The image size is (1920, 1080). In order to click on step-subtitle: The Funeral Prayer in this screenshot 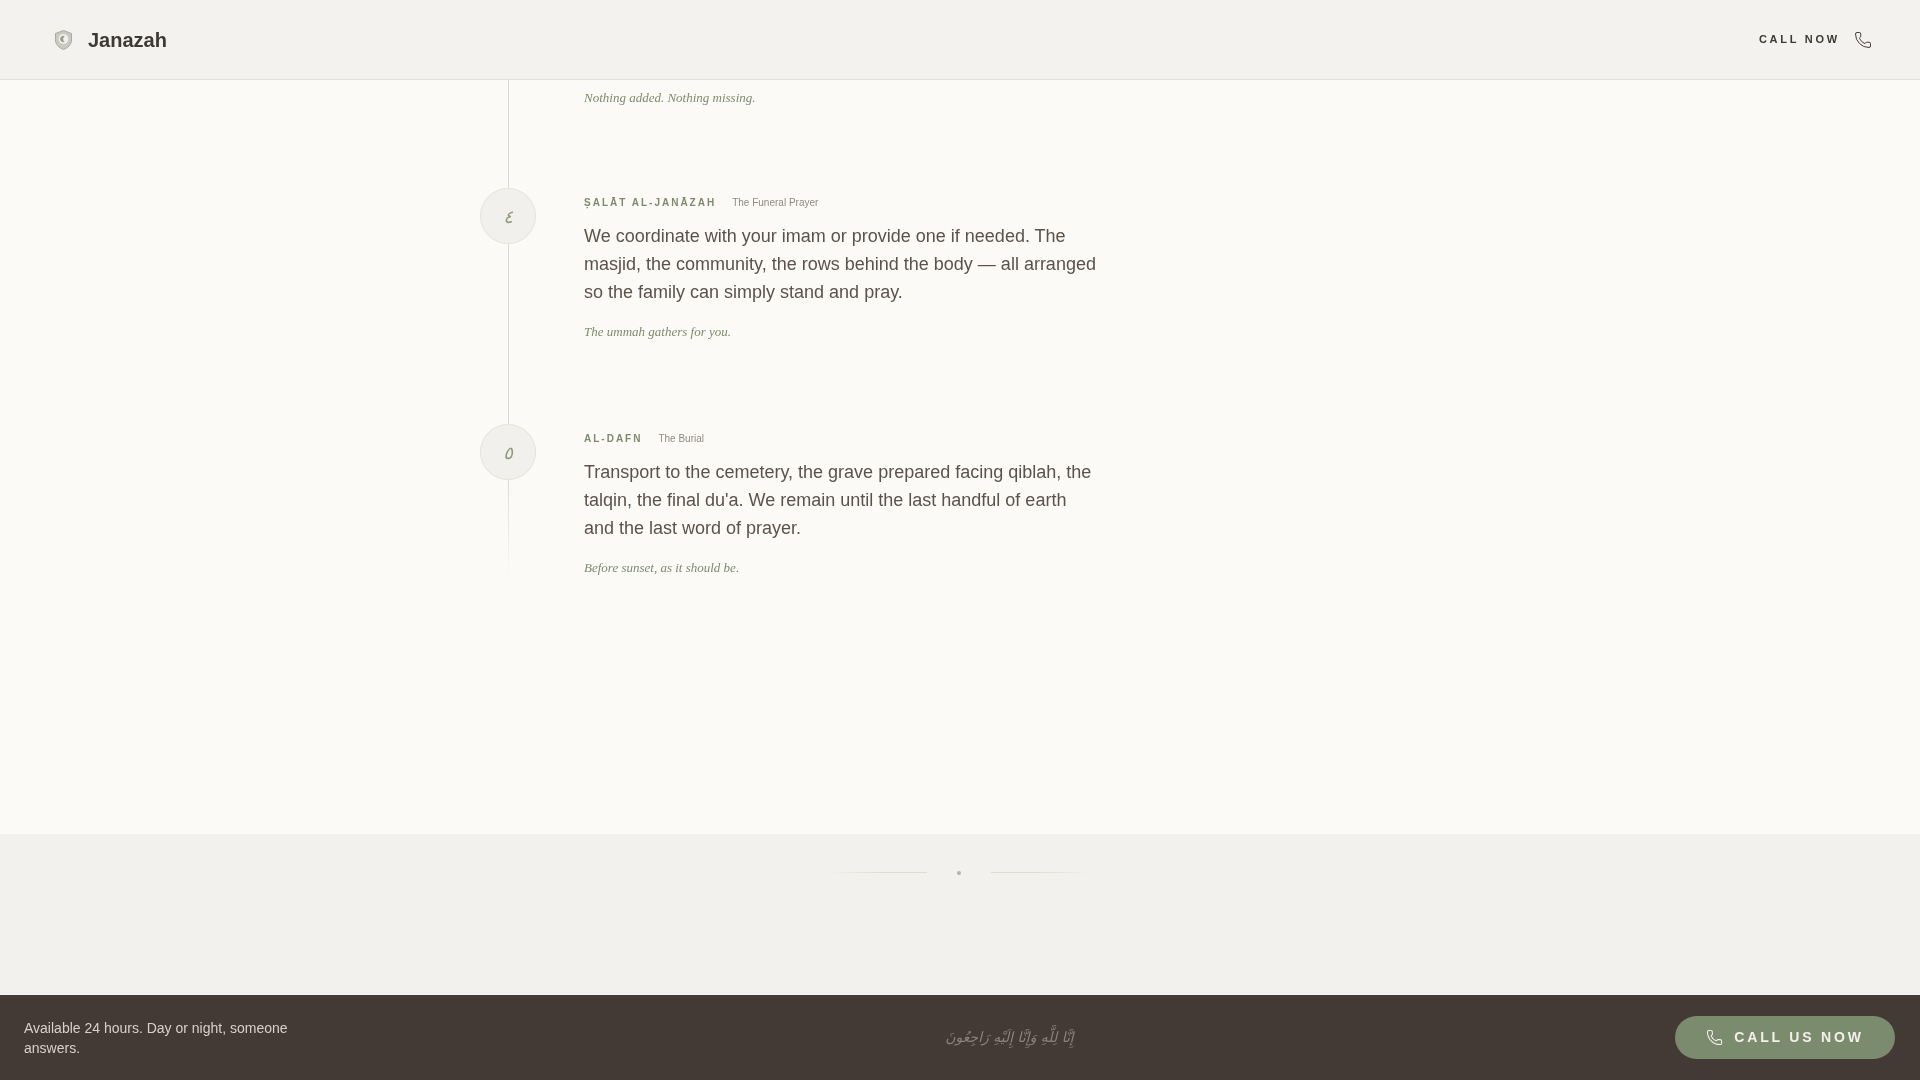, I will do `click(775, 203)`.